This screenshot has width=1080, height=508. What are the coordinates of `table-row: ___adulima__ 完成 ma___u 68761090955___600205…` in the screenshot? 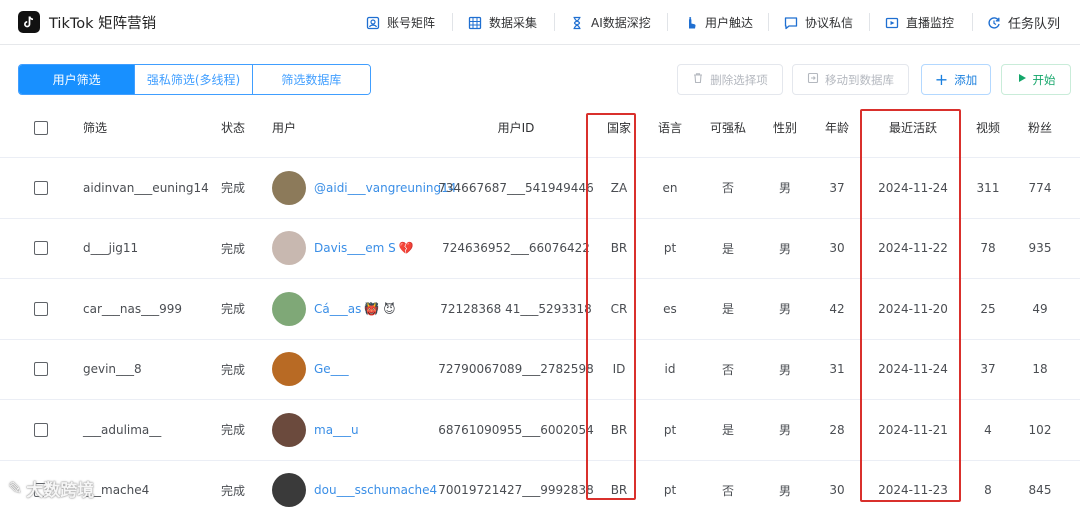 It's located at (540, 430).